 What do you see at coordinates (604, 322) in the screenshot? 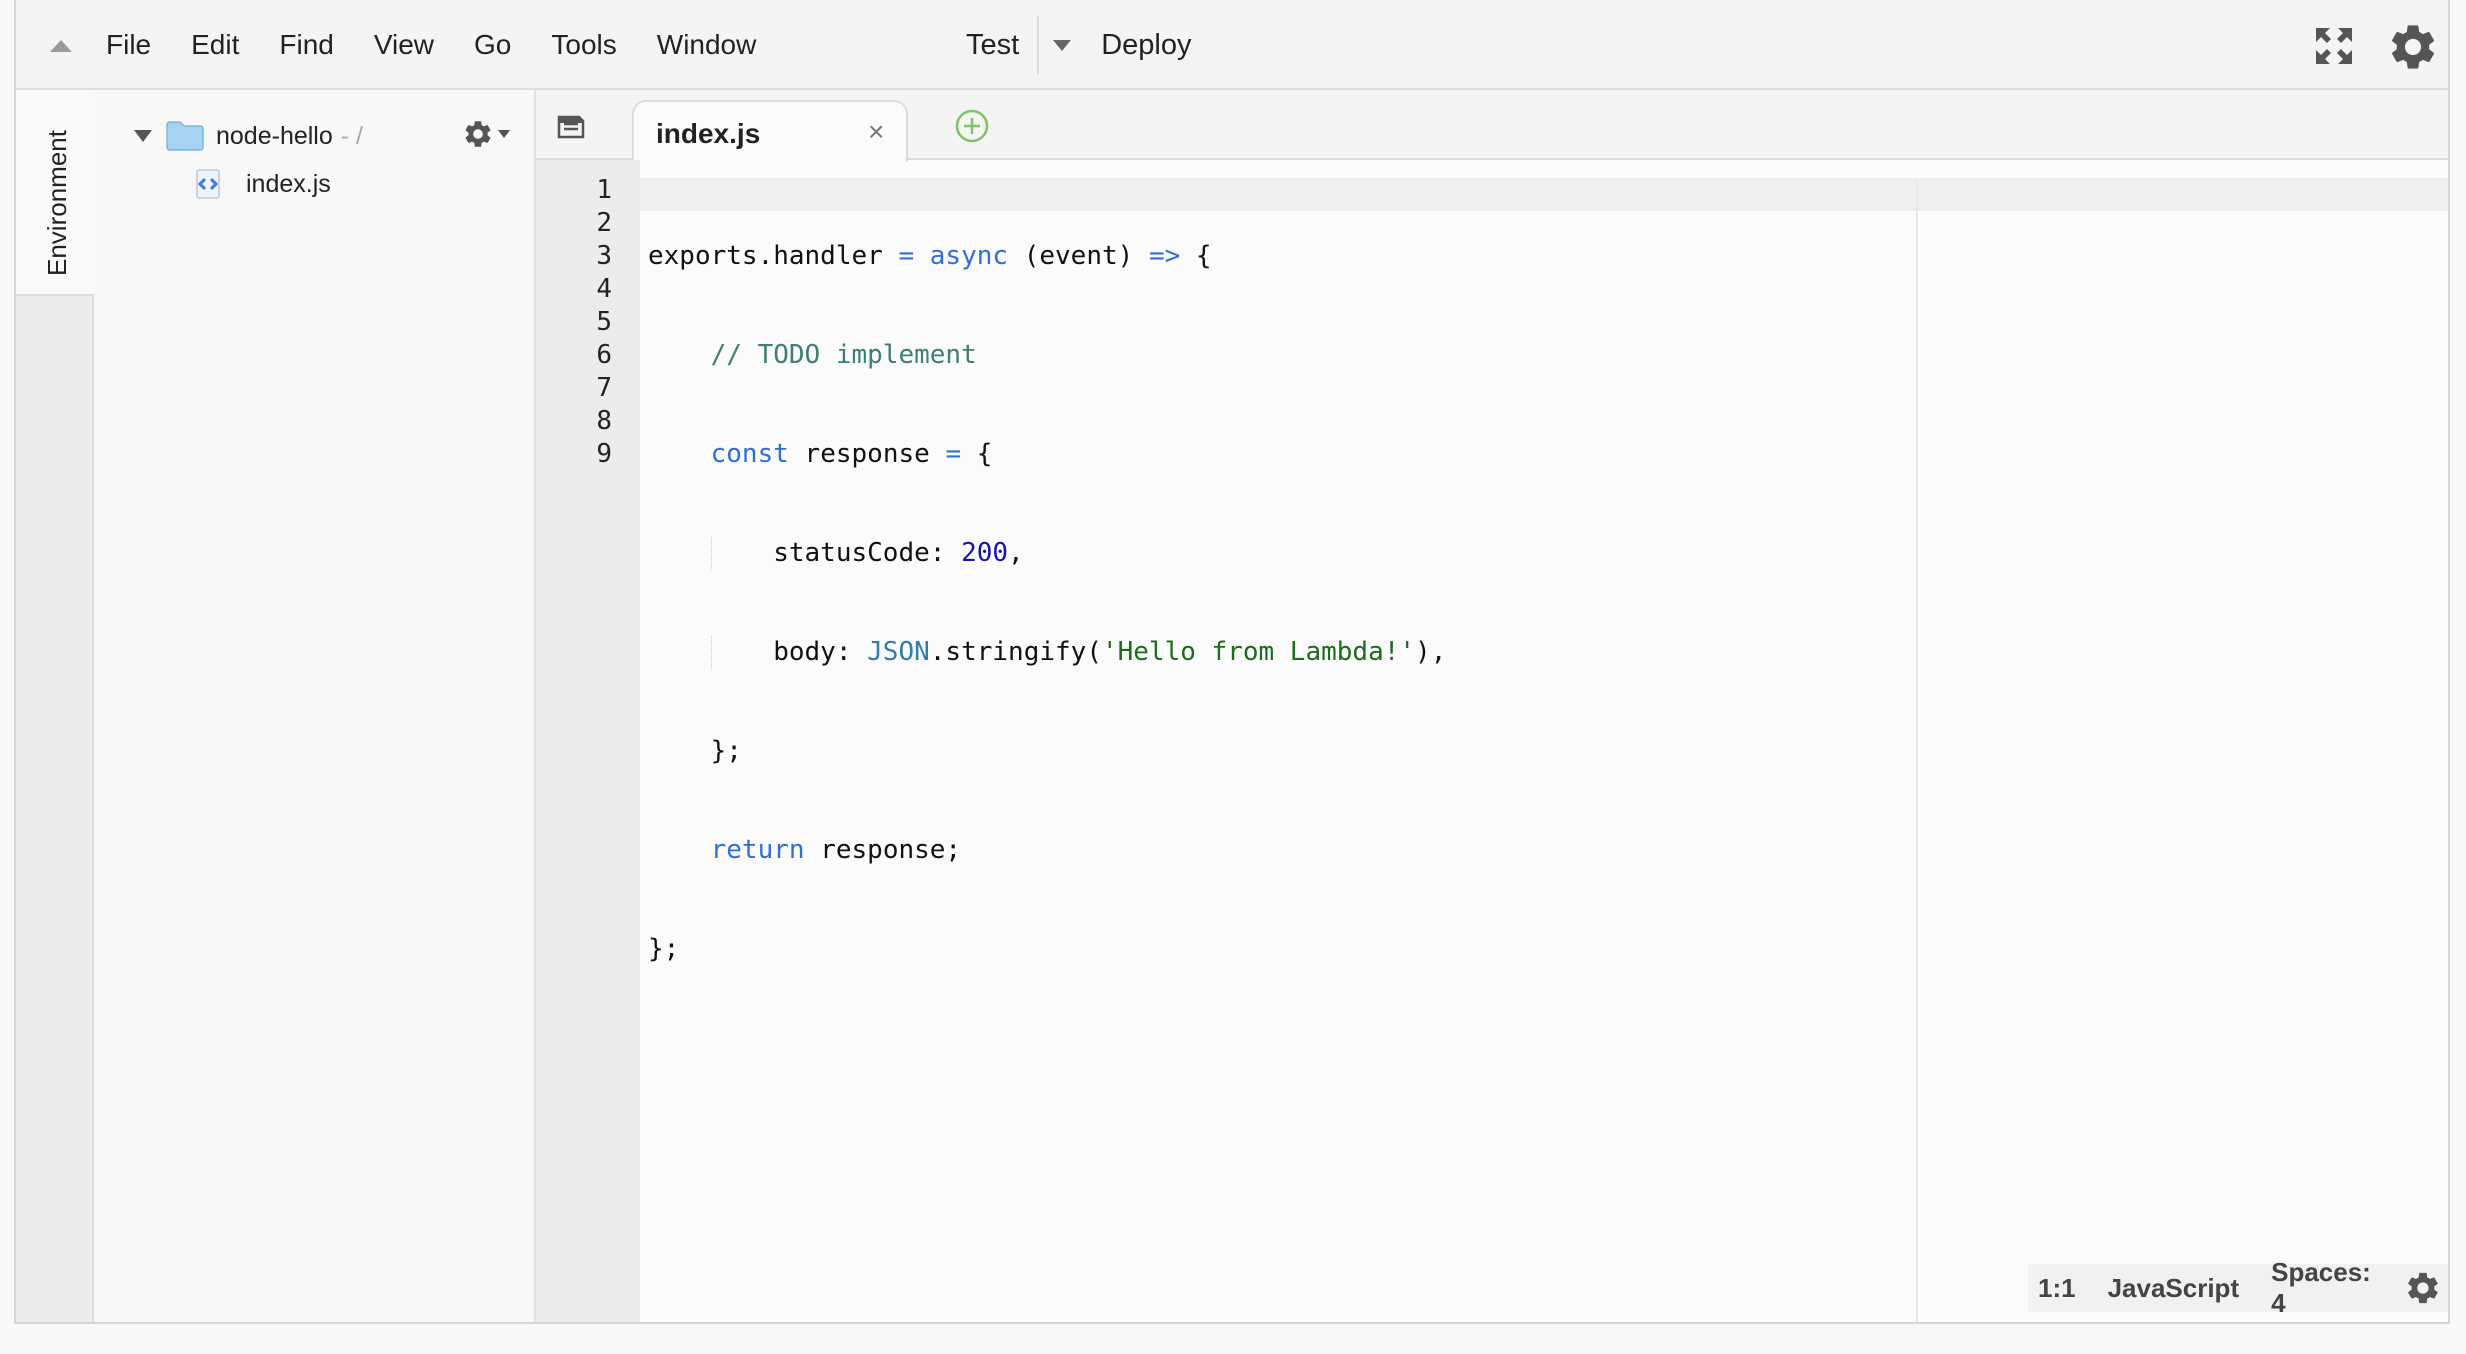
I see `line-number: 5` at bounding box center [604, 322].